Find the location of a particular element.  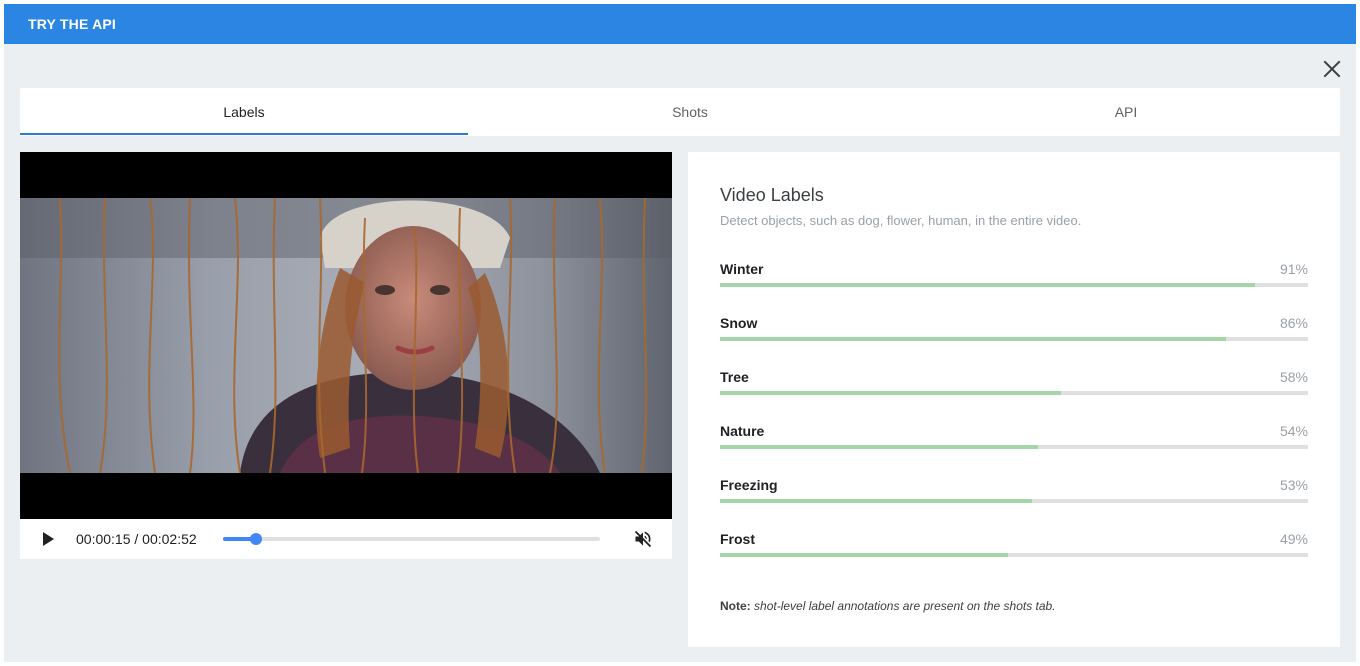

volume-off-icon is located at coordinates (643, 539).